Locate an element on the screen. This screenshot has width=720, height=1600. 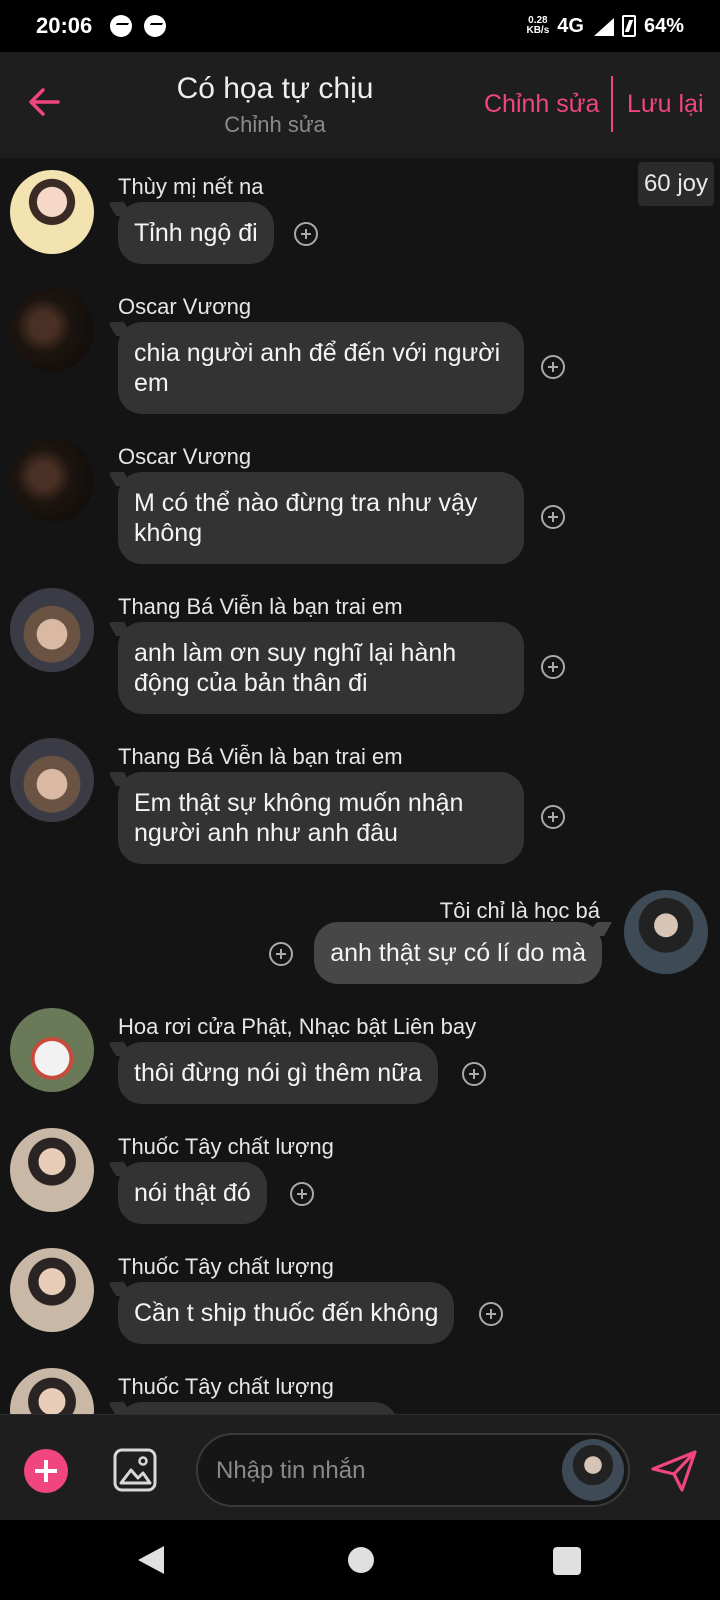
network-type: 4G is located at coordinates (570, 25).